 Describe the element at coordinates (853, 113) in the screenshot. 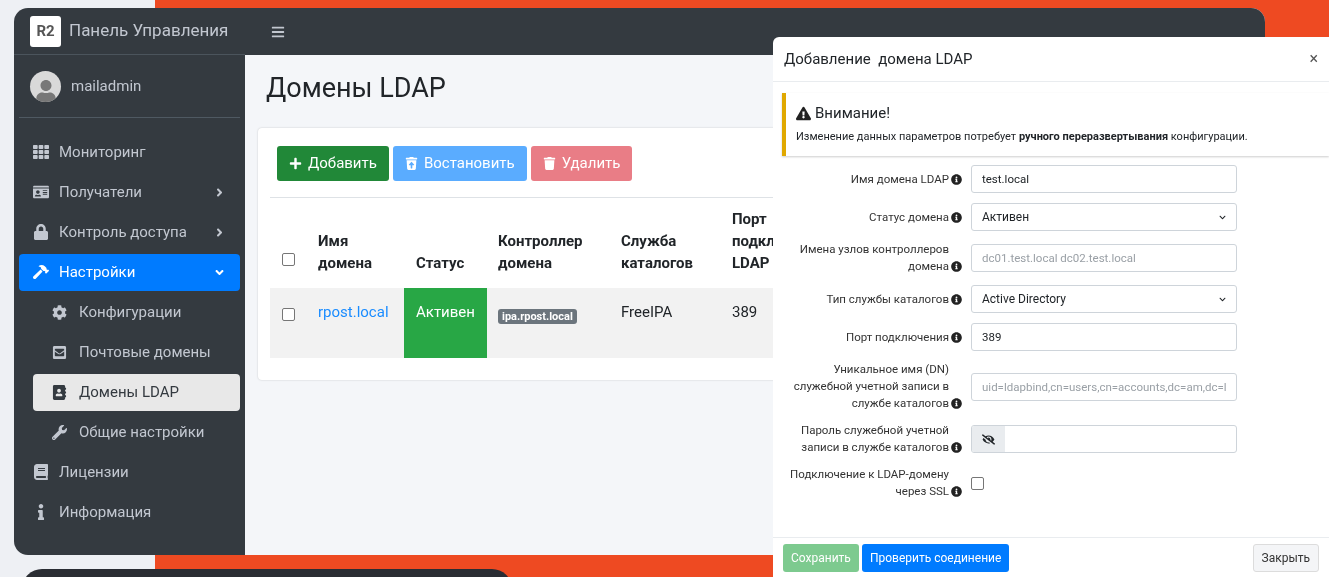

I see `alert-title: Внимание!` at that location.